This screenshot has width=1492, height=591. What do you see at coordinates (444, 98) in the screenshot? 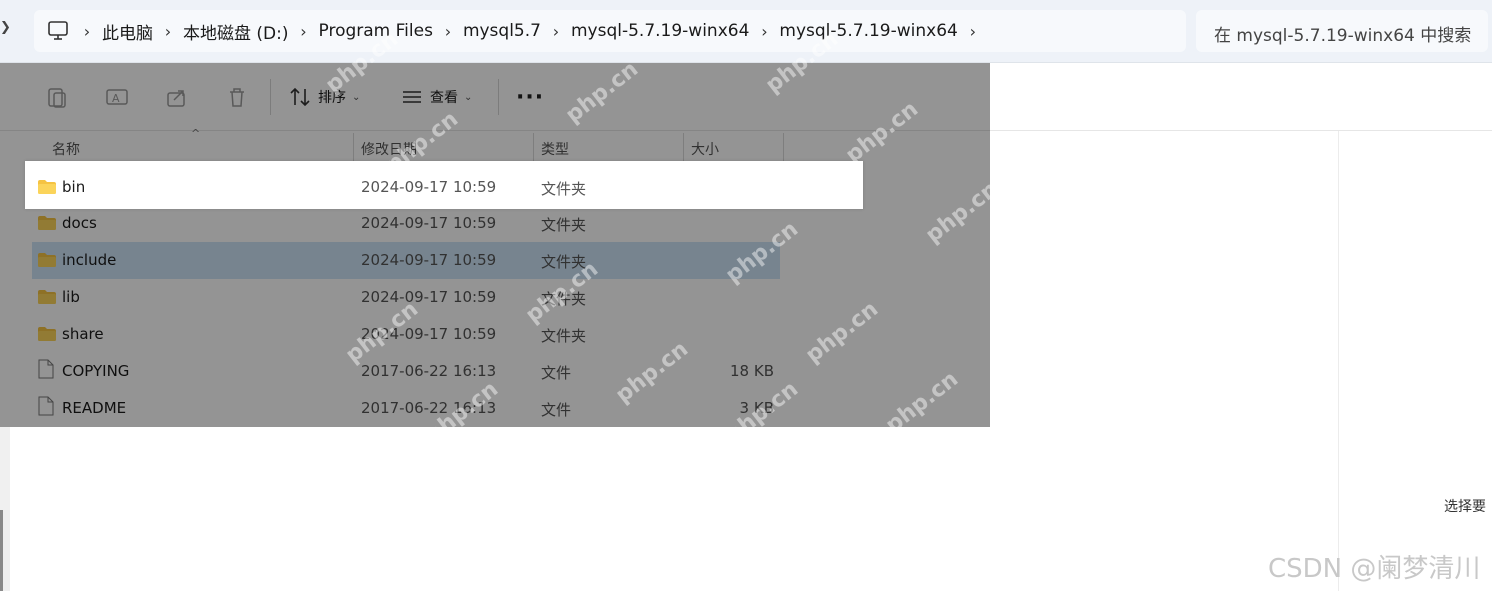
I see `view-label: 查看` at bounding box center [444, 98].